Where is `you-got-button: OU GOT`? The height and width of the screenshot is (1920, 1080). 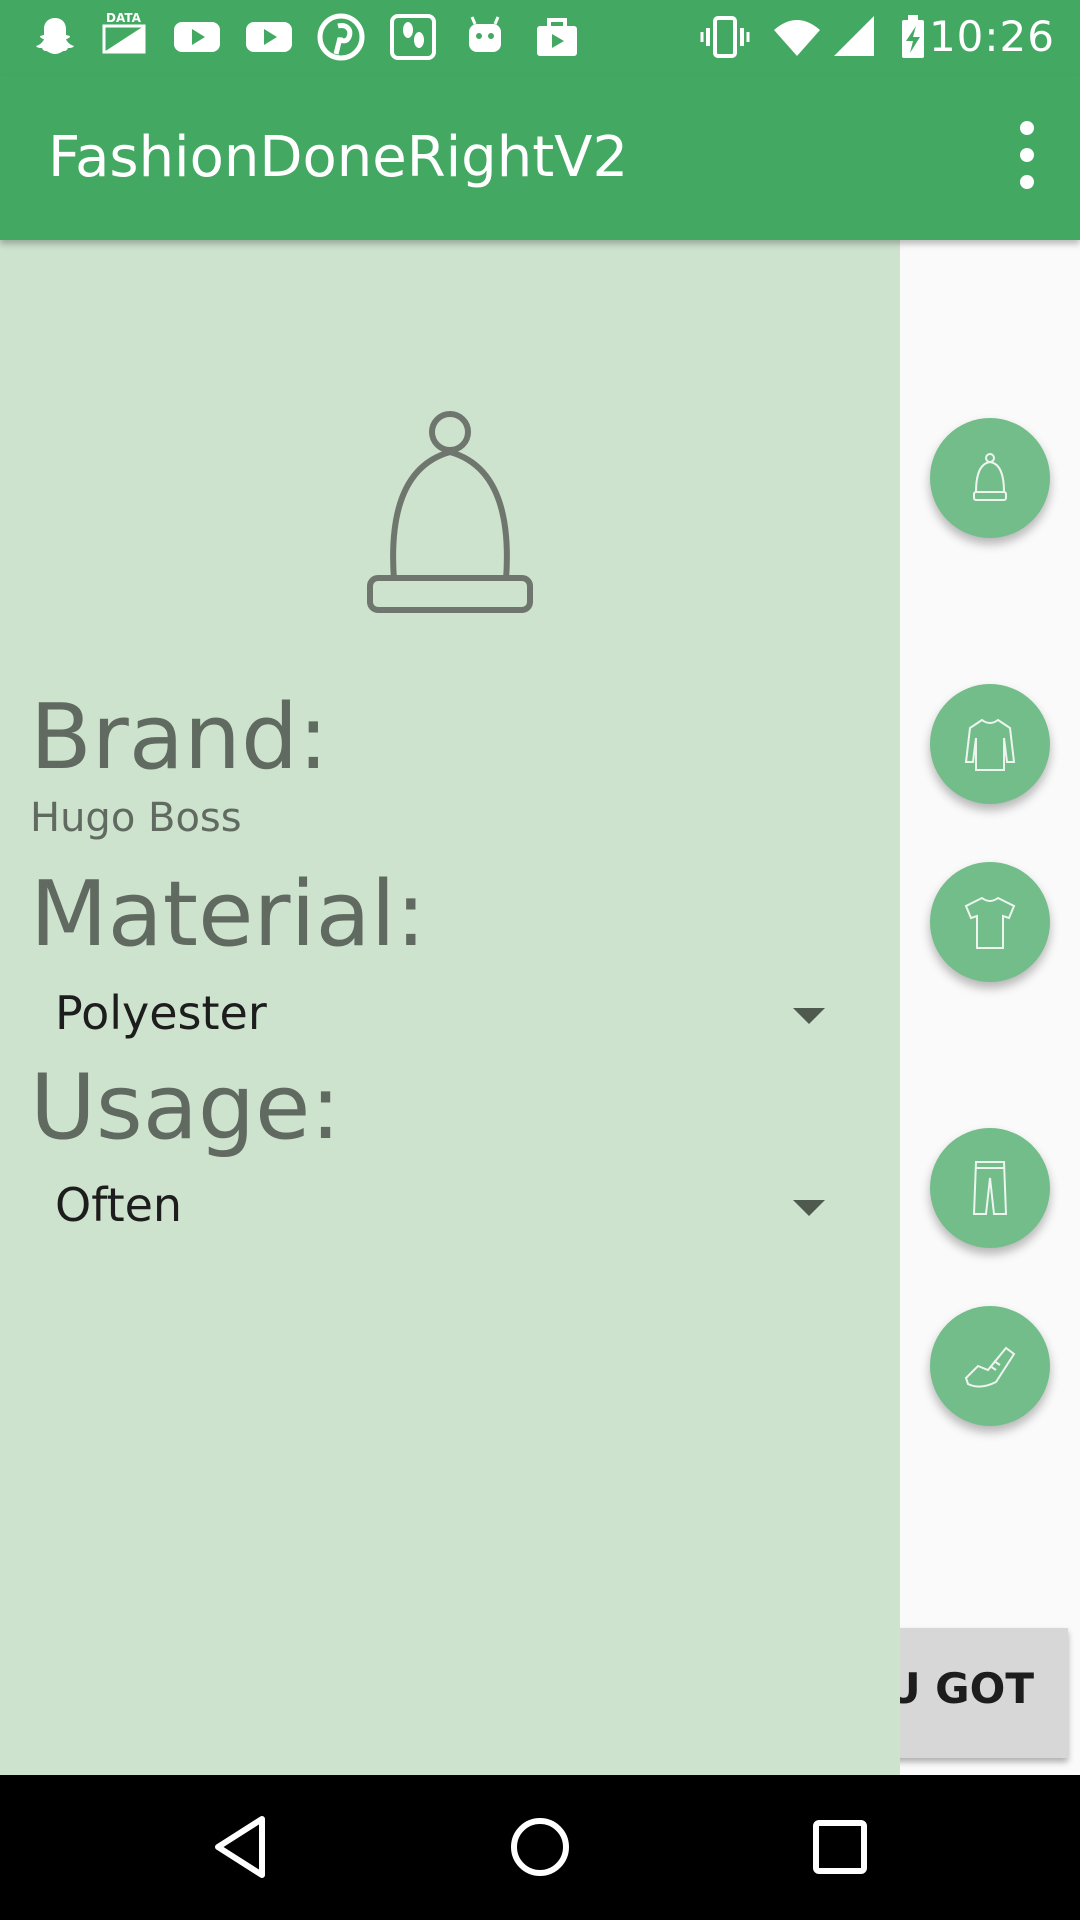 you-got-button: OU GOT is located at coordinates (974, 1693).